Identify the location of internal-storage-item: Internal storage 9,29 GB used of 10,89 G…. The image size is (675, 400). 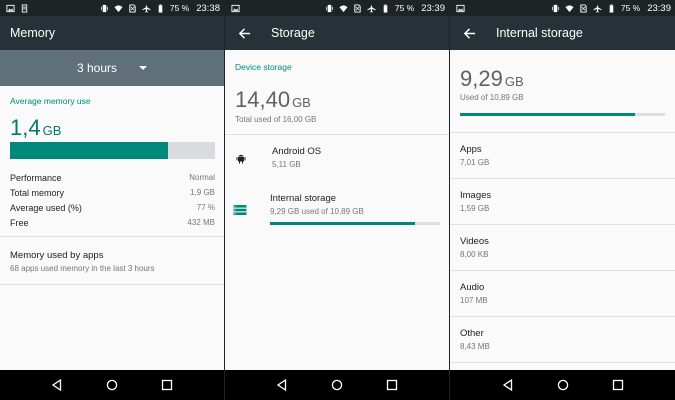
(337, 207).